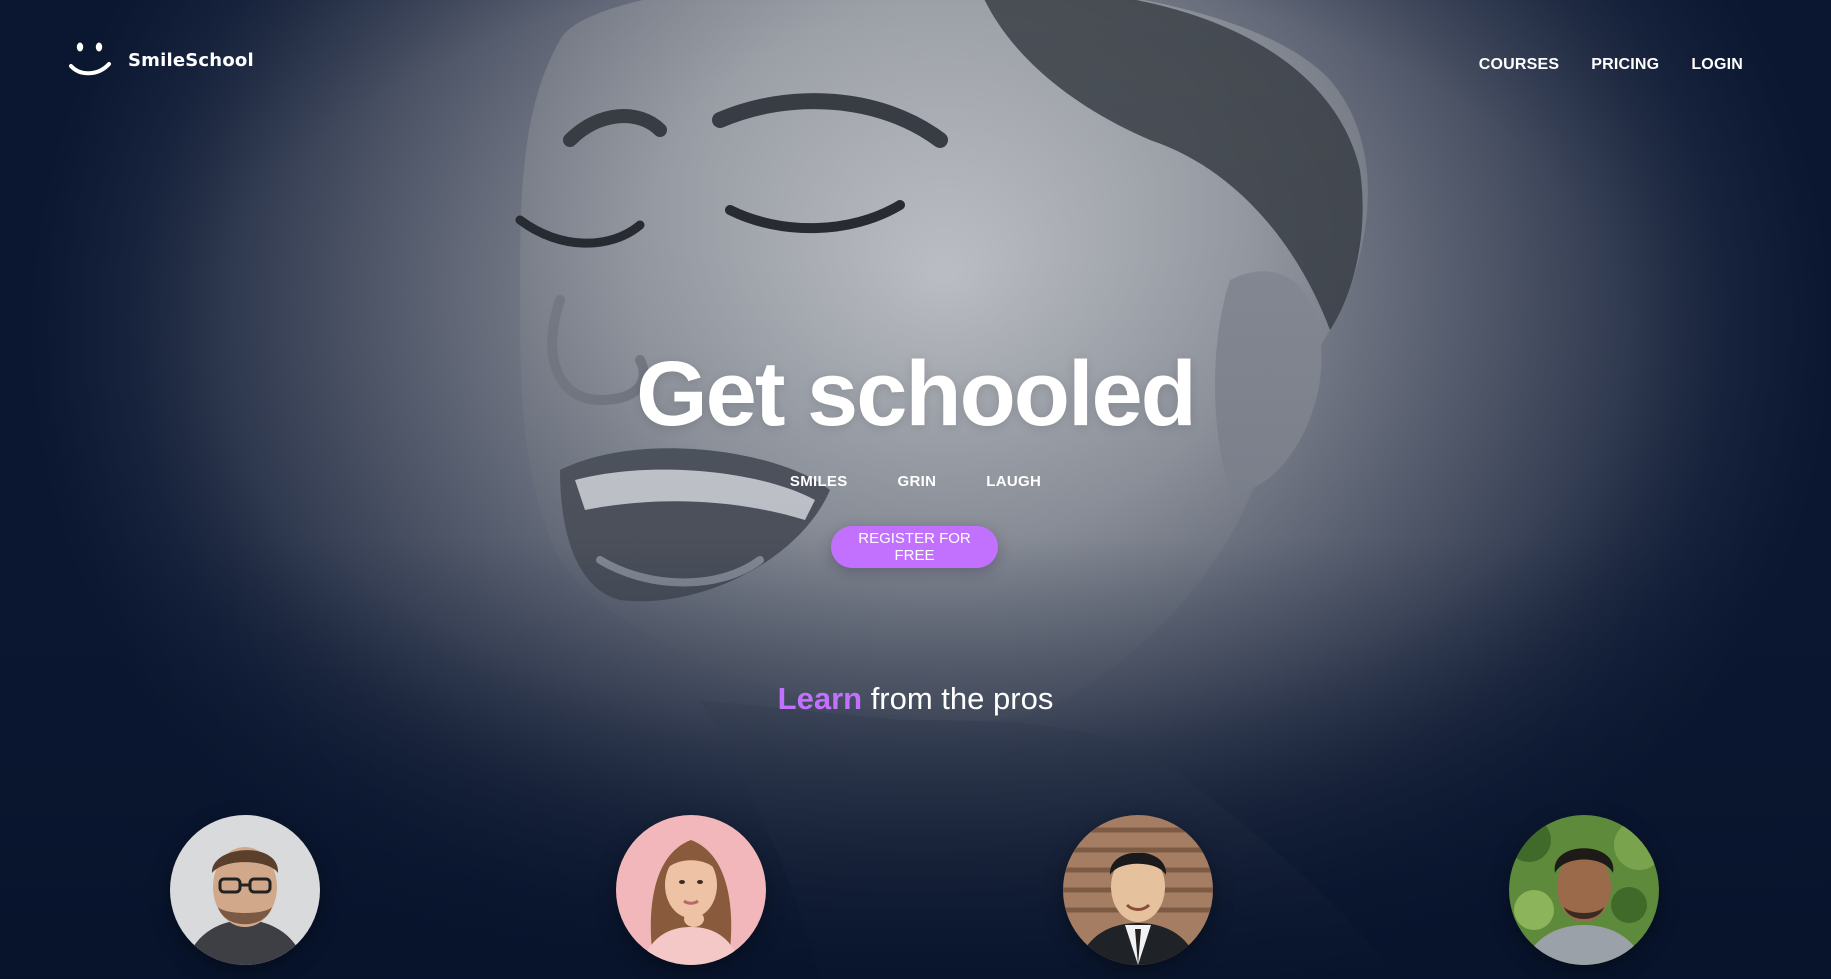 Image resolution: width=1831 pixels, height=979 pixels. I want to click on man-outdoor-greenery-portrait, so click(1584, 890).